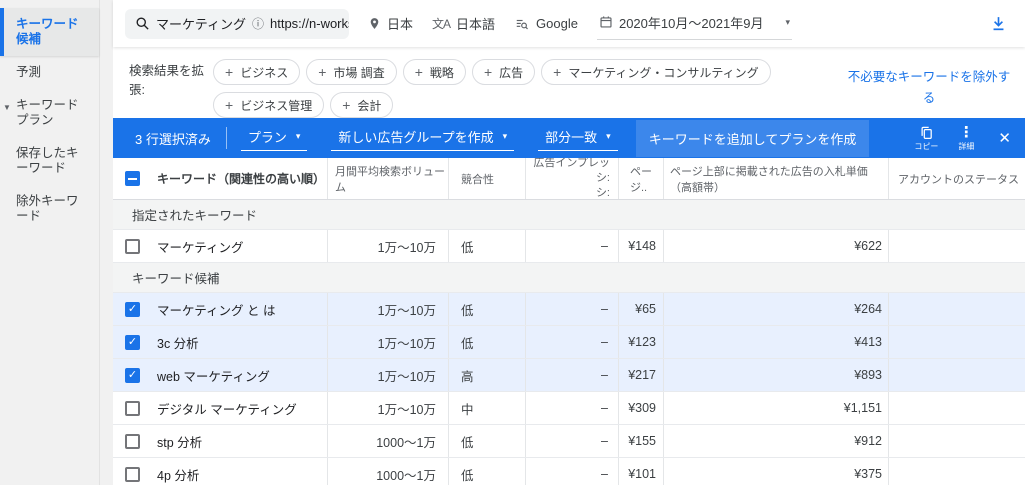 Image resolution: width=1025 pixels, height=485 pixels. What do you see at coordinates (359, 72) in the screenshot?
I see `chip-label: 市場 調査` at bounding box center [359, 72].